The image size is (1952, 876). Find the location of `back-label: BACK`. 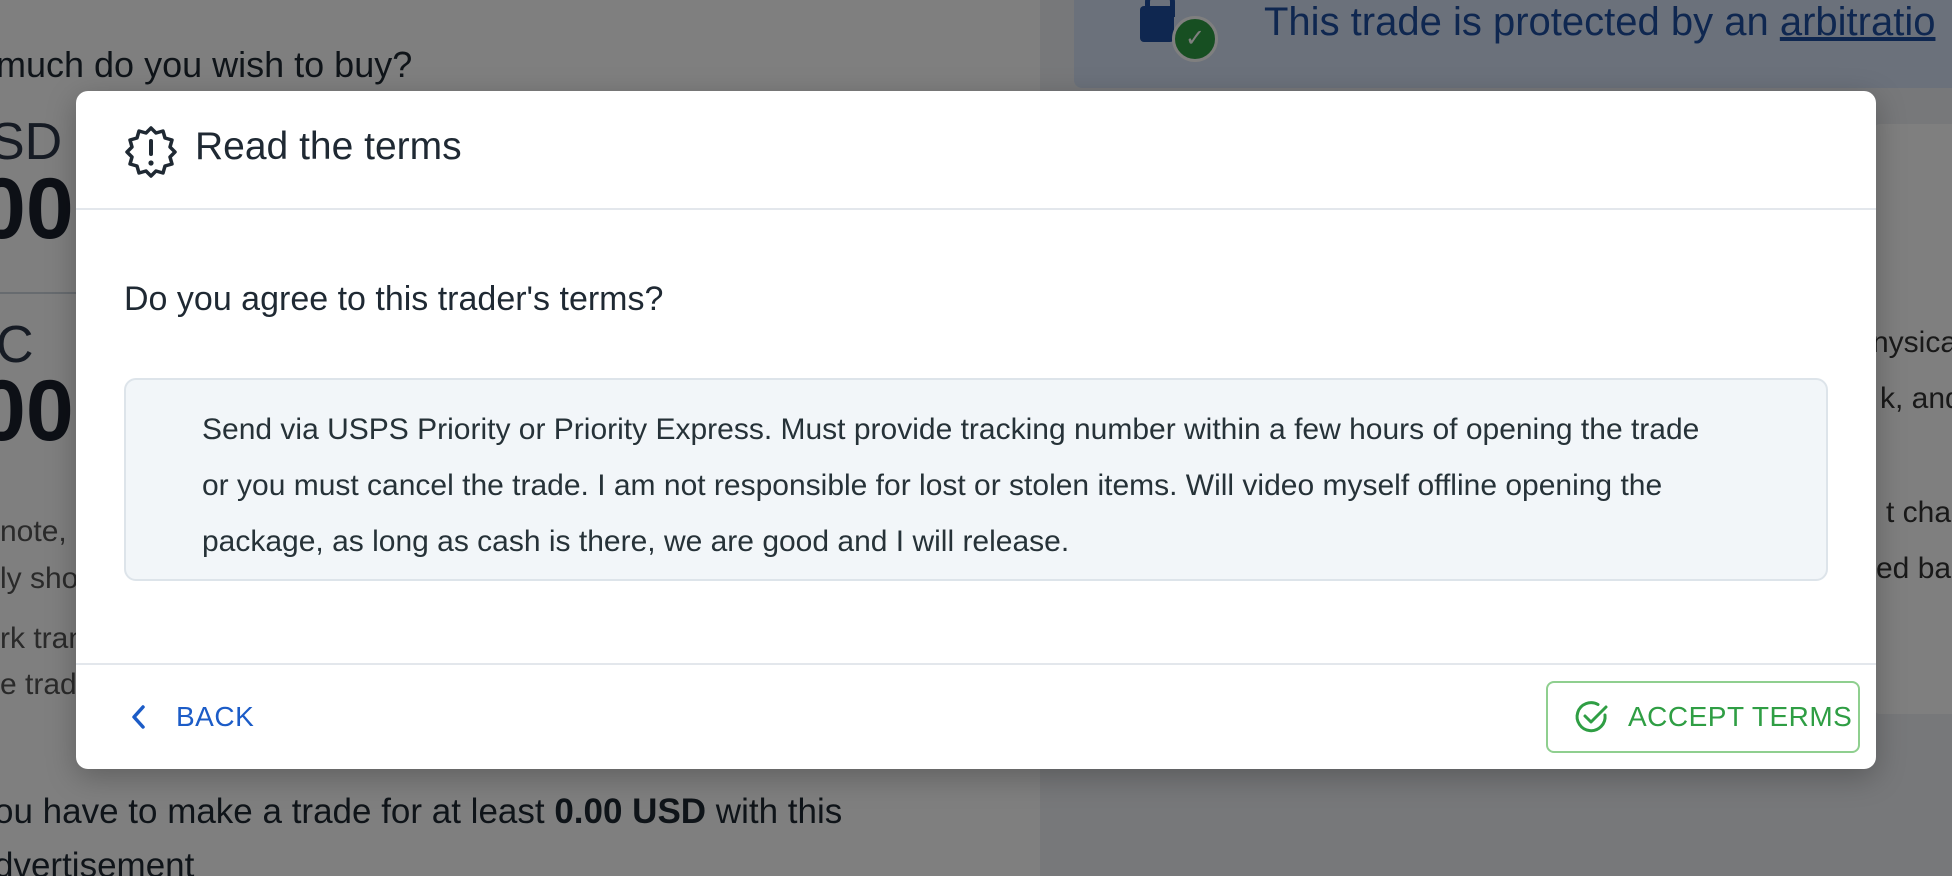

back-label: BACK is located at coordinates (215, 716).